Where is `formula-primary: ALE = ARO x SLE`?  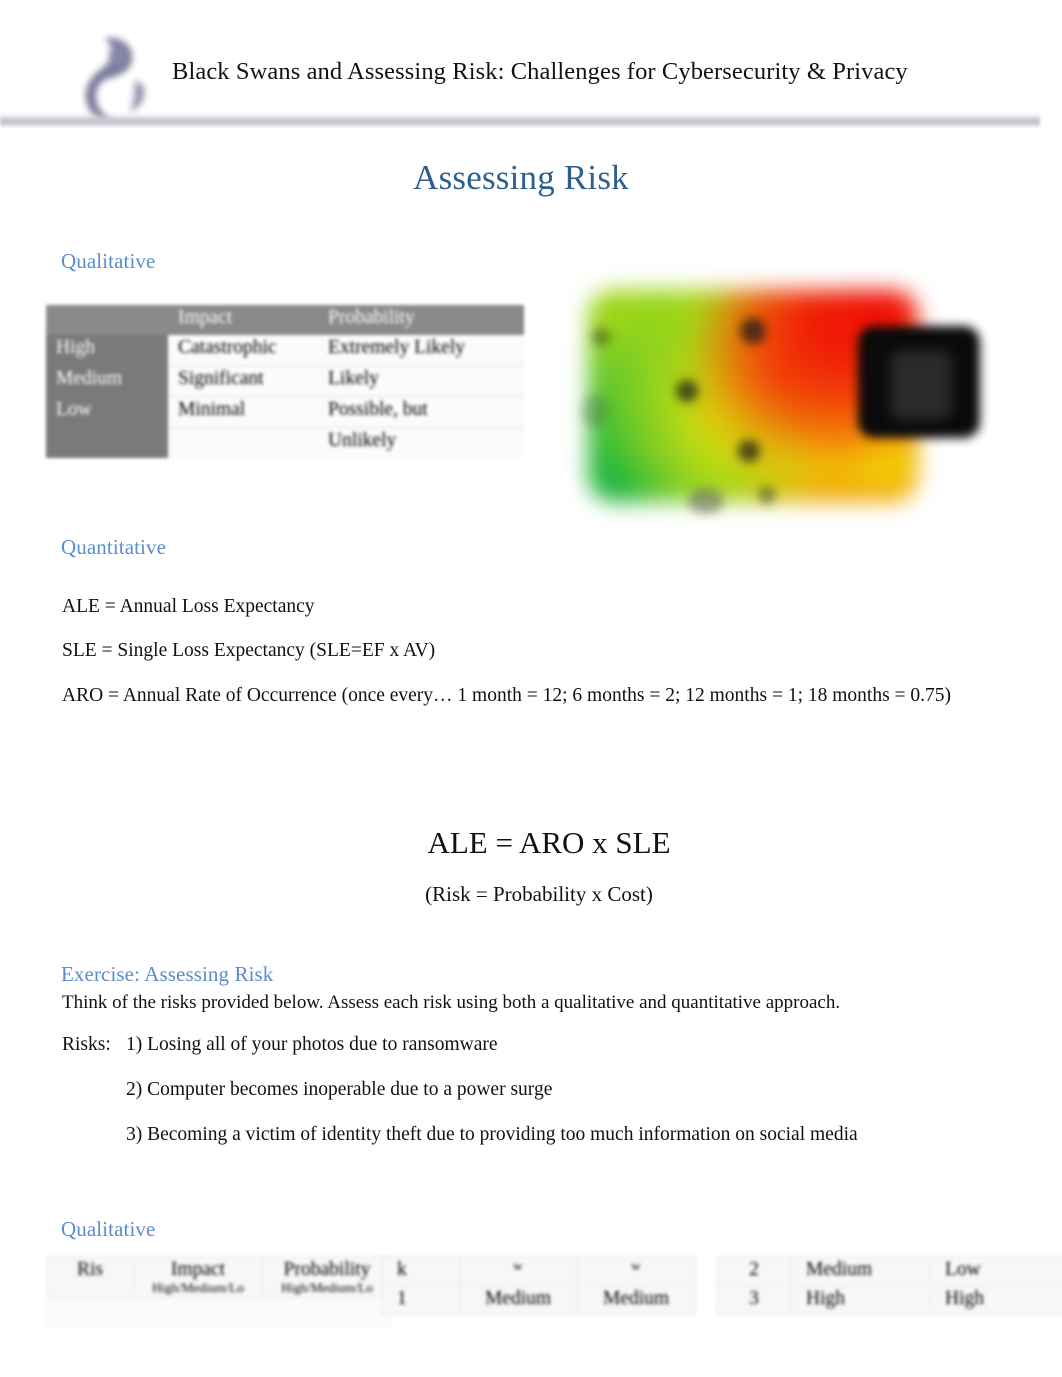 formula-primary: ALE = ARO x SLE is located at coordinates (549, 842).